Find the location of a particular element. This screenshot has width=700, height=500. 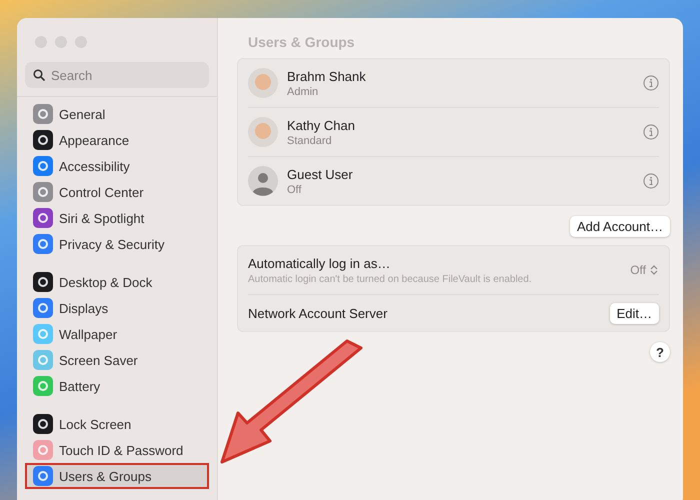

person-silhouette-icon is located at coordinates (263, 181).